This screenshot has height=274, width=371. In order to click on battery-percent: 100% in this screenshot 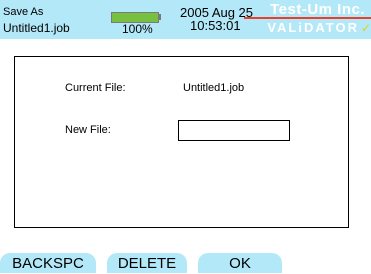, I will do `click(137, 29)`.